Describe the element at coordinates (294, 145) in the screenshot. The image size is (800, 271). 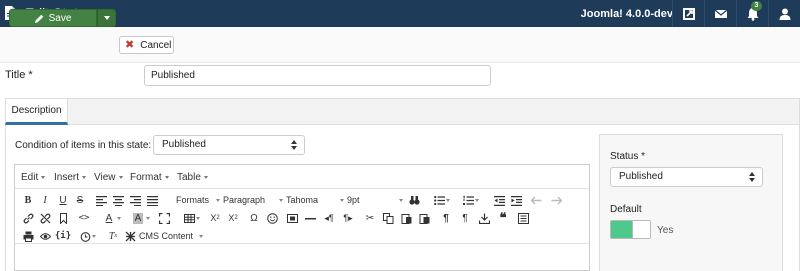
I see `select-arrows-icon` at that location.